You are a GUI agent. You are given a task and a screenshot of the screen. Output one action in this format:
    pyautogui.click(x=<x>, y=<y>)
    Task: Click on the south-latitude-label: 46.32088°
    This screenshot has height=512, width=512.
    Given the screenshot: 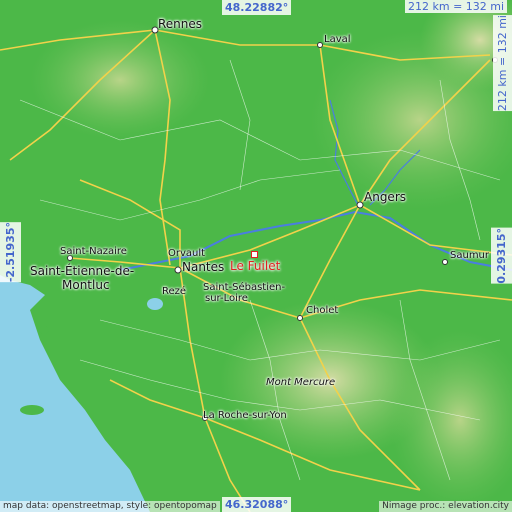 What is the action you would take?
    pyautogui.click(x=257, y=504)
    